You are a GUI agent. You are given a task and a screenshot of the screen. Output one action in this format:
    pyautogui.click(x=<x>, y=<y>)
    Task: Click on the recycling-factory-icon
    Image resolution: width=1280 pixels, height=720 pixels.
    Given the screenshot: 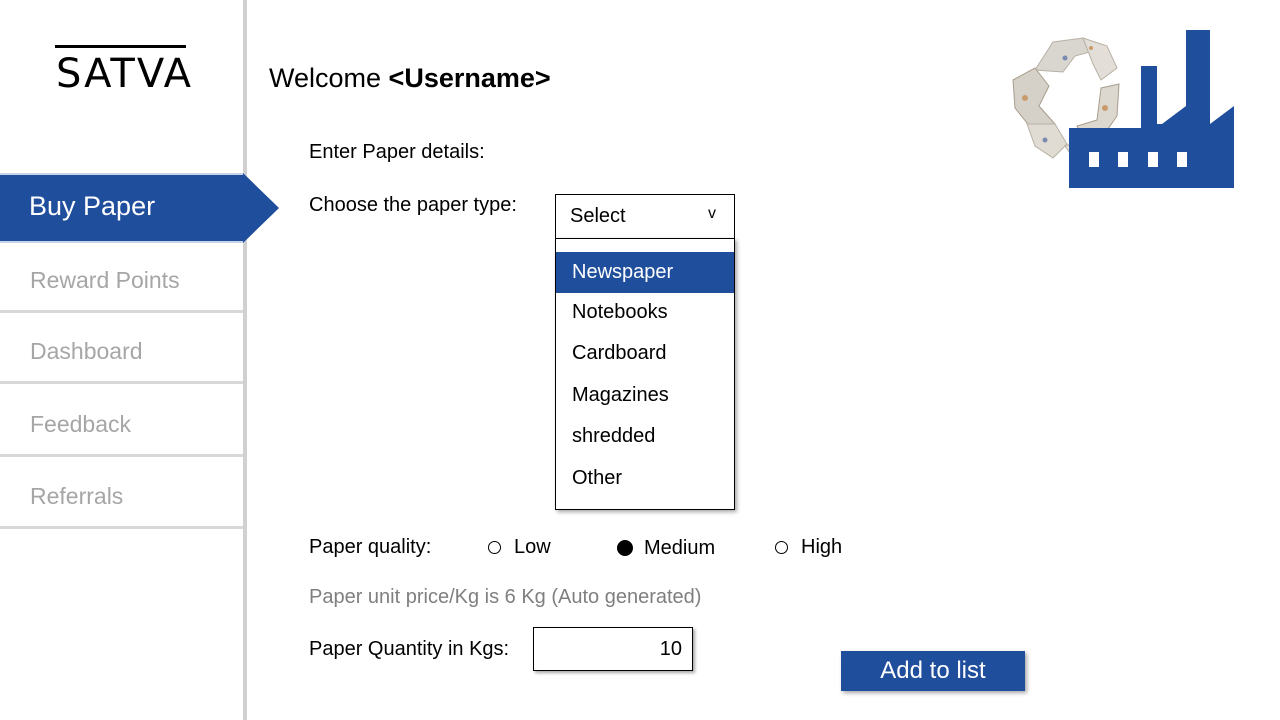 What is the action you would take?
    pyautogui.click(x=1123, y=109)
    